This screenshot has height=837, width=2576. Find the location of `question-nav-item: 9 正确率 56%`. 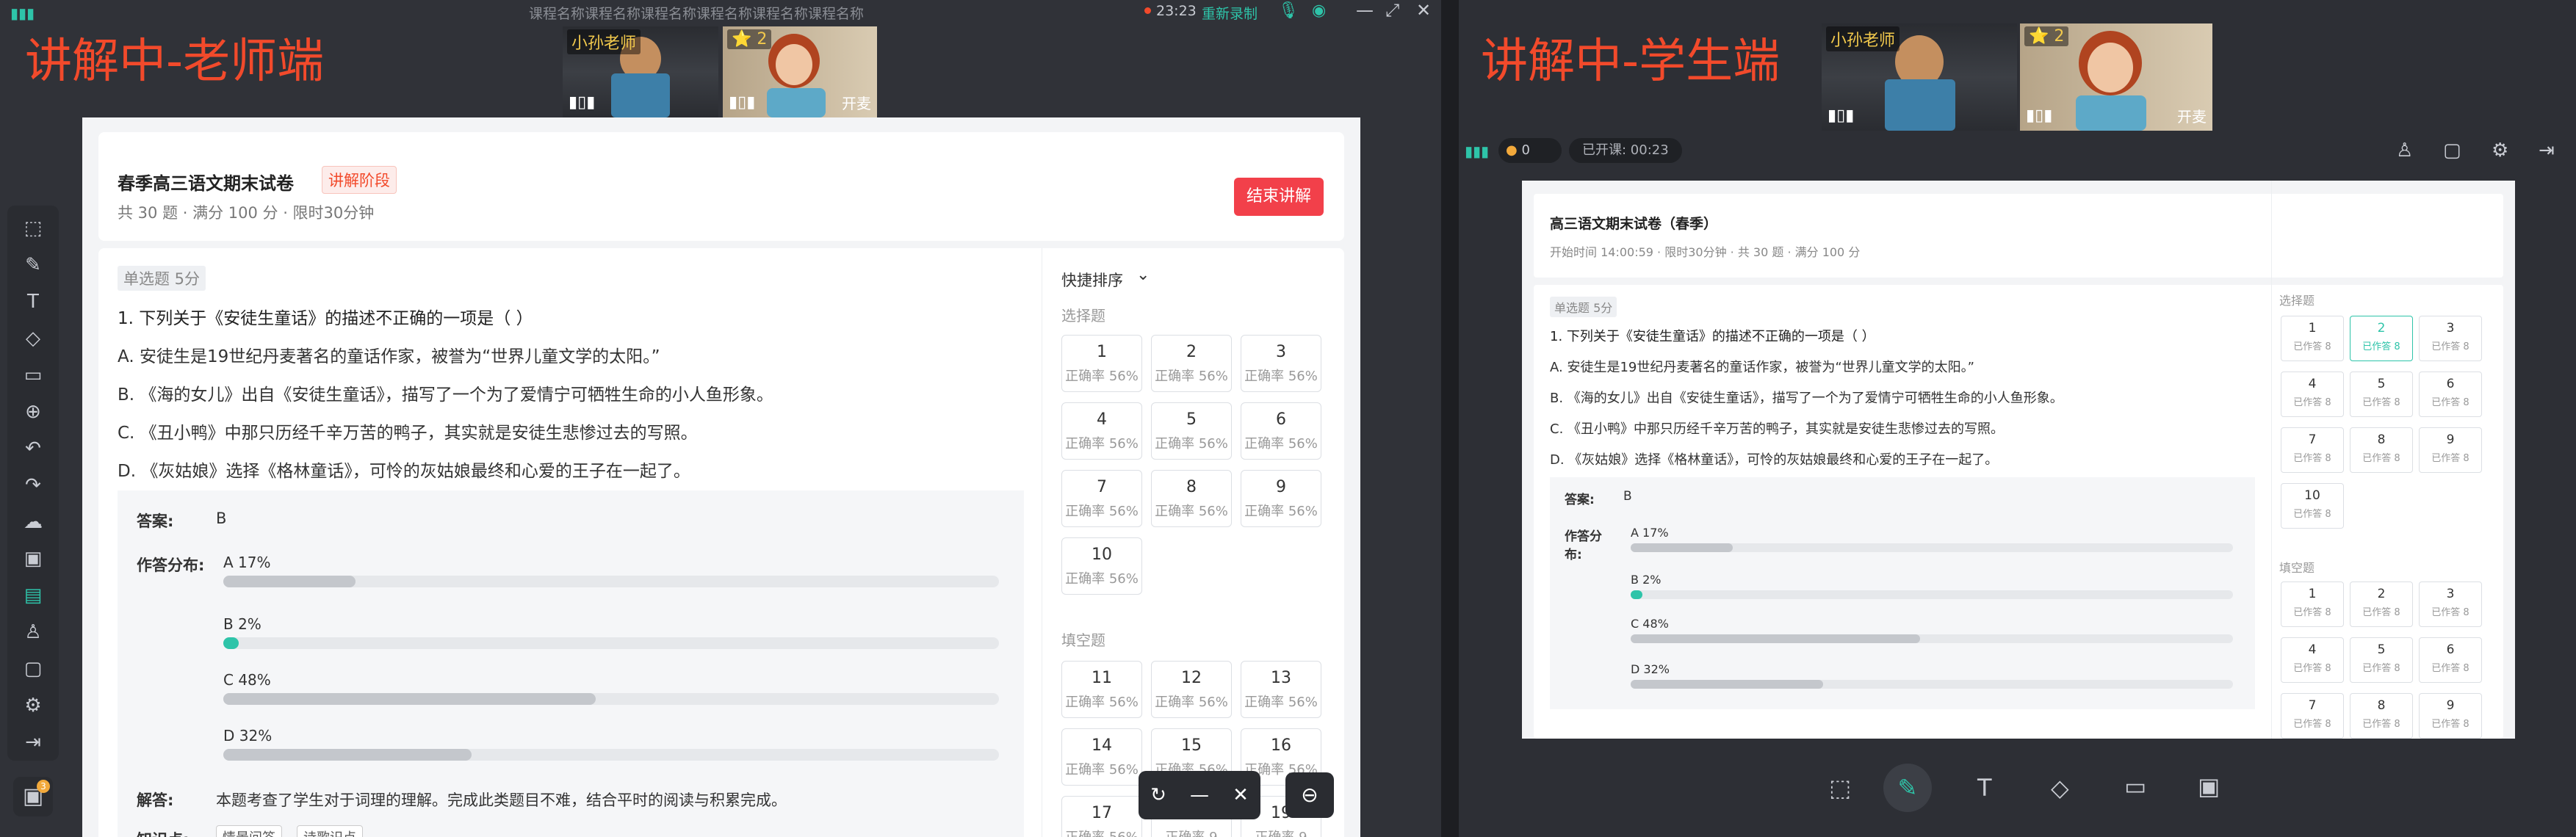

question-nav-item: 9 正确率 56% is located at coordinates (1281, 498).